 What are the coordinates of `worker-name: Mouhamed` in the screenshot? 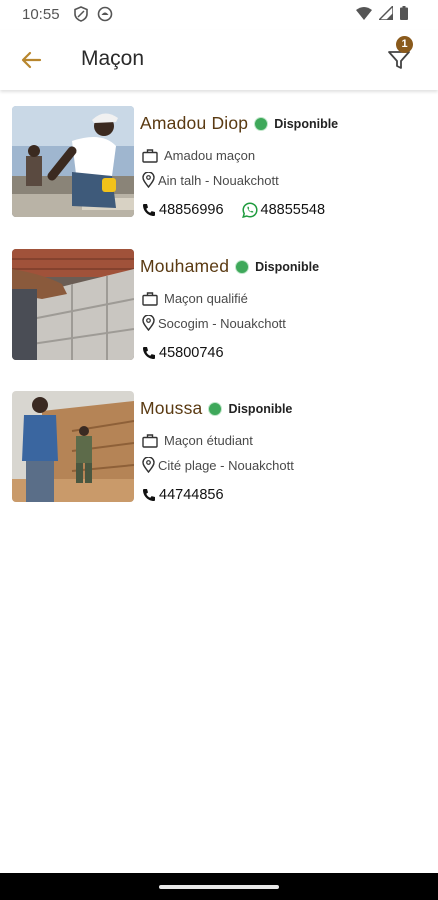 It's located at (185, 266).